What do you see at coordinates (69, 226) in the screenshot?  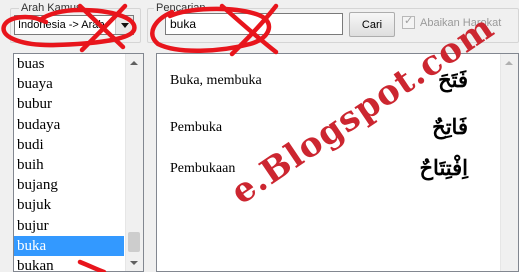 I see `list-item: bujur` at bounding box center [69, 226].